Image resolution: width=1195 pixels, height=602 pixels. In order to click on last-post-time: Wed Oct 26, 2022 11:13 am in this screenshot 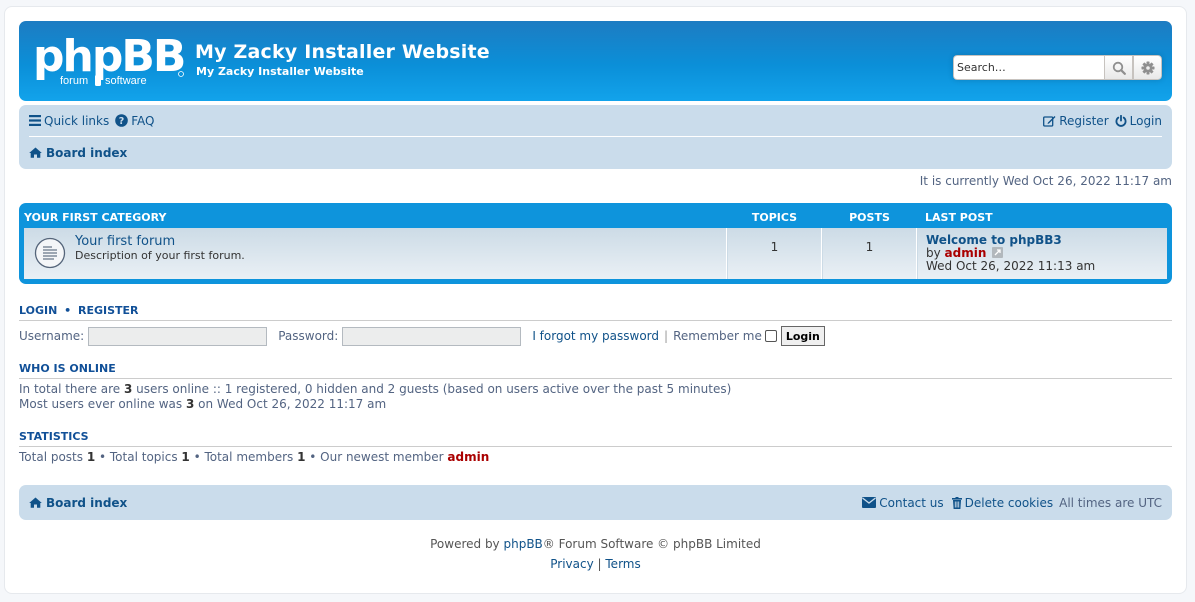, I will do `click(1011, 266)`.